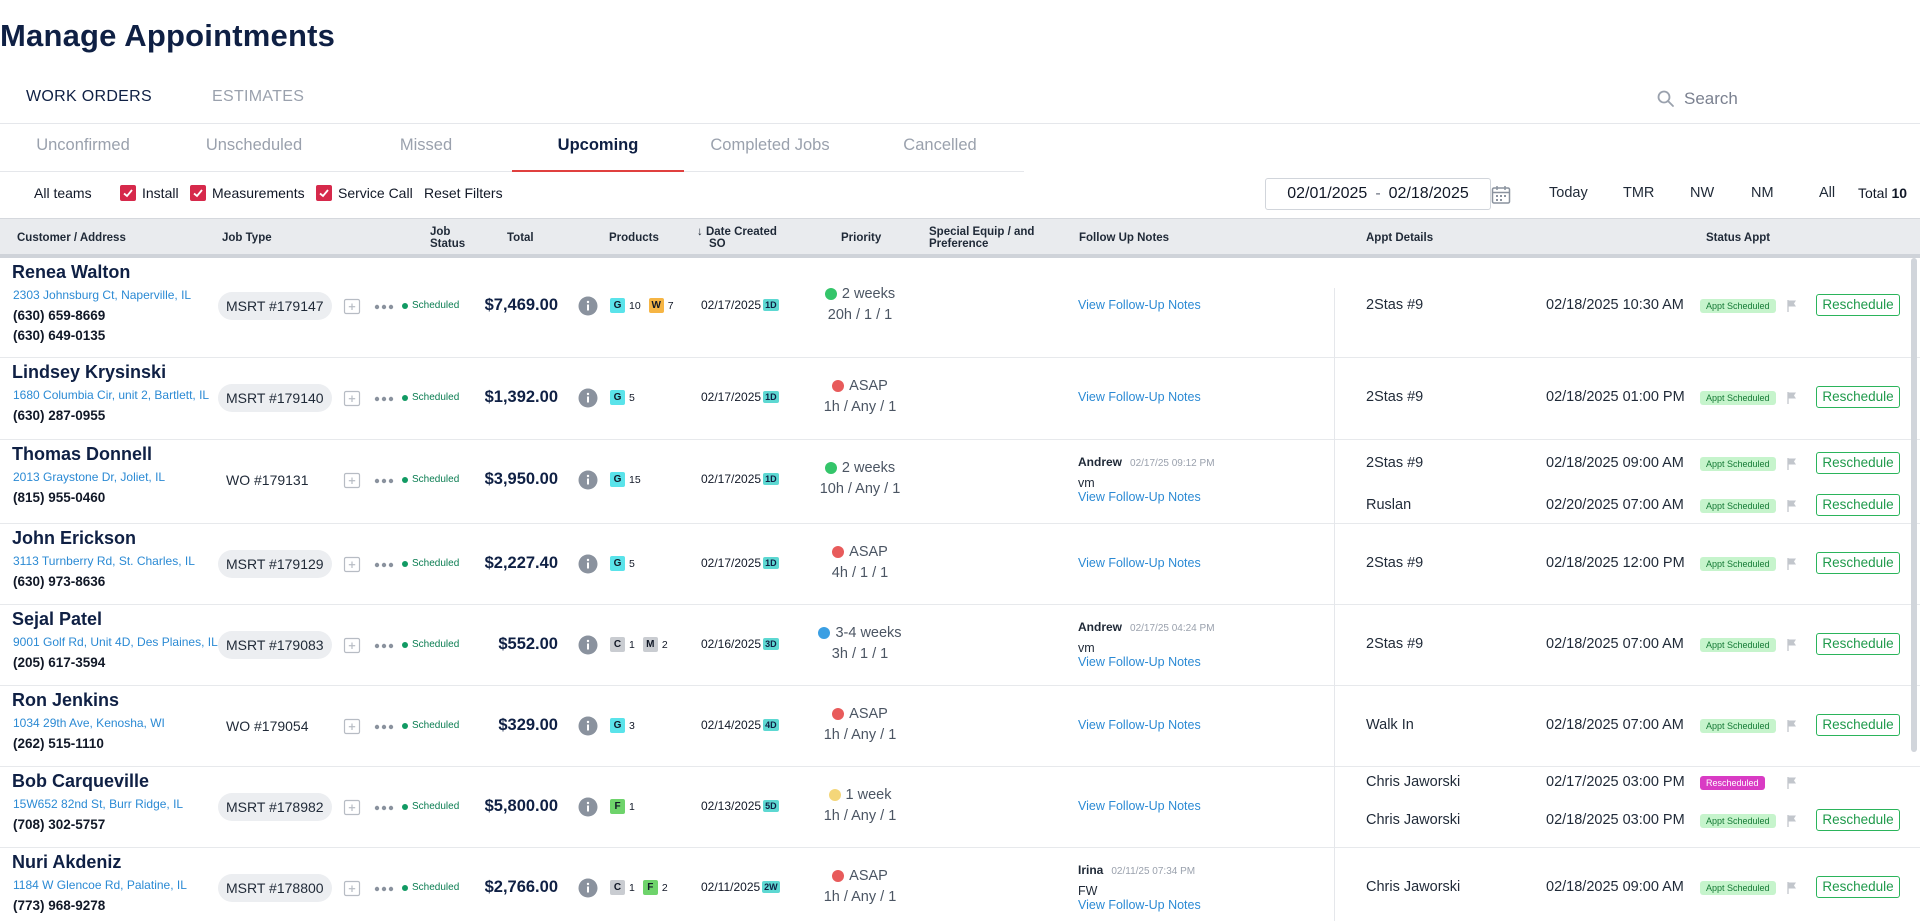 The height and width of the screenshot is (921, 1920). What do you see at coordinates (520, 238) in the screenshot?
I see `col-total: Total` at bounding box center [520, 238].